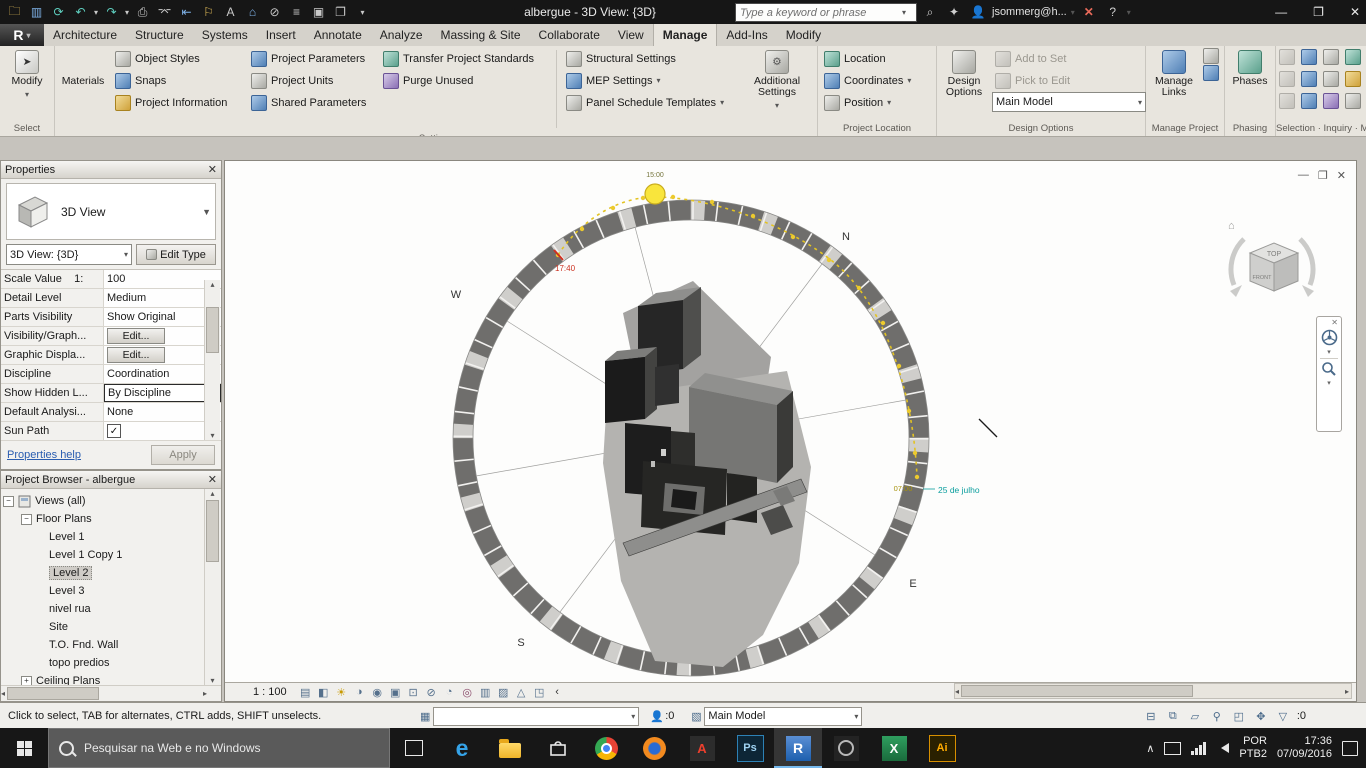 The image size is (1366, 768). Describe the element at coordinates (178, 80) in the screenshot. I see `snaps-button: Snaps` at that location.